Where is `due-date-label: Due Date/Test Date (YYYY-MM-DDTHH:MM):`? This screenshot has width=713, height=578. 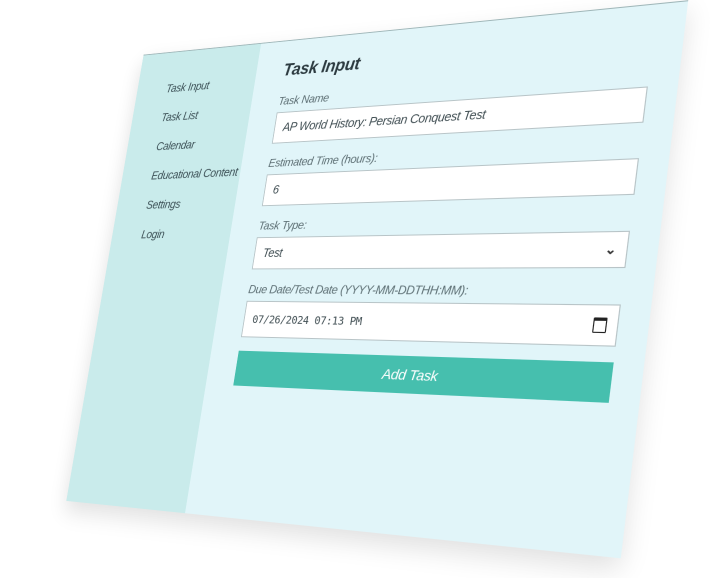 due-date-label: Due Date/Test Date (YYYY-MM-DDTHH:MM): is located at coordinates (436, 291).